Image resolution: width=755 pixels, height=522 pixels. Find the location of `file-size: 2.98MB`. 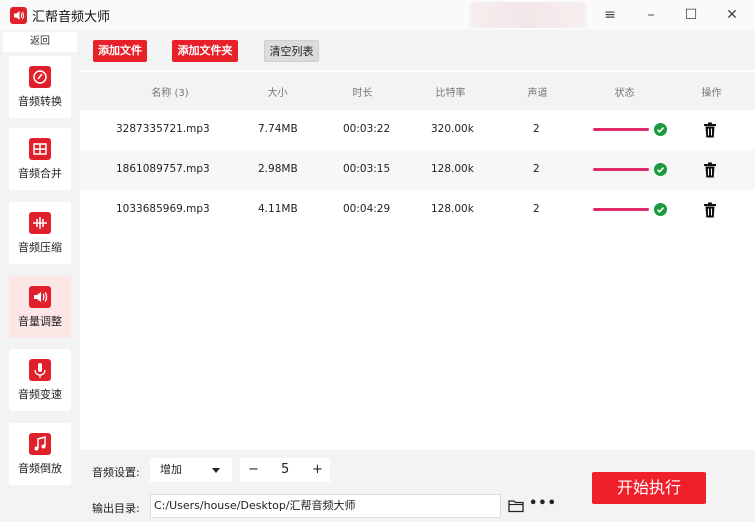

file-size: 2.98MB is located at coordinates (278, 169).